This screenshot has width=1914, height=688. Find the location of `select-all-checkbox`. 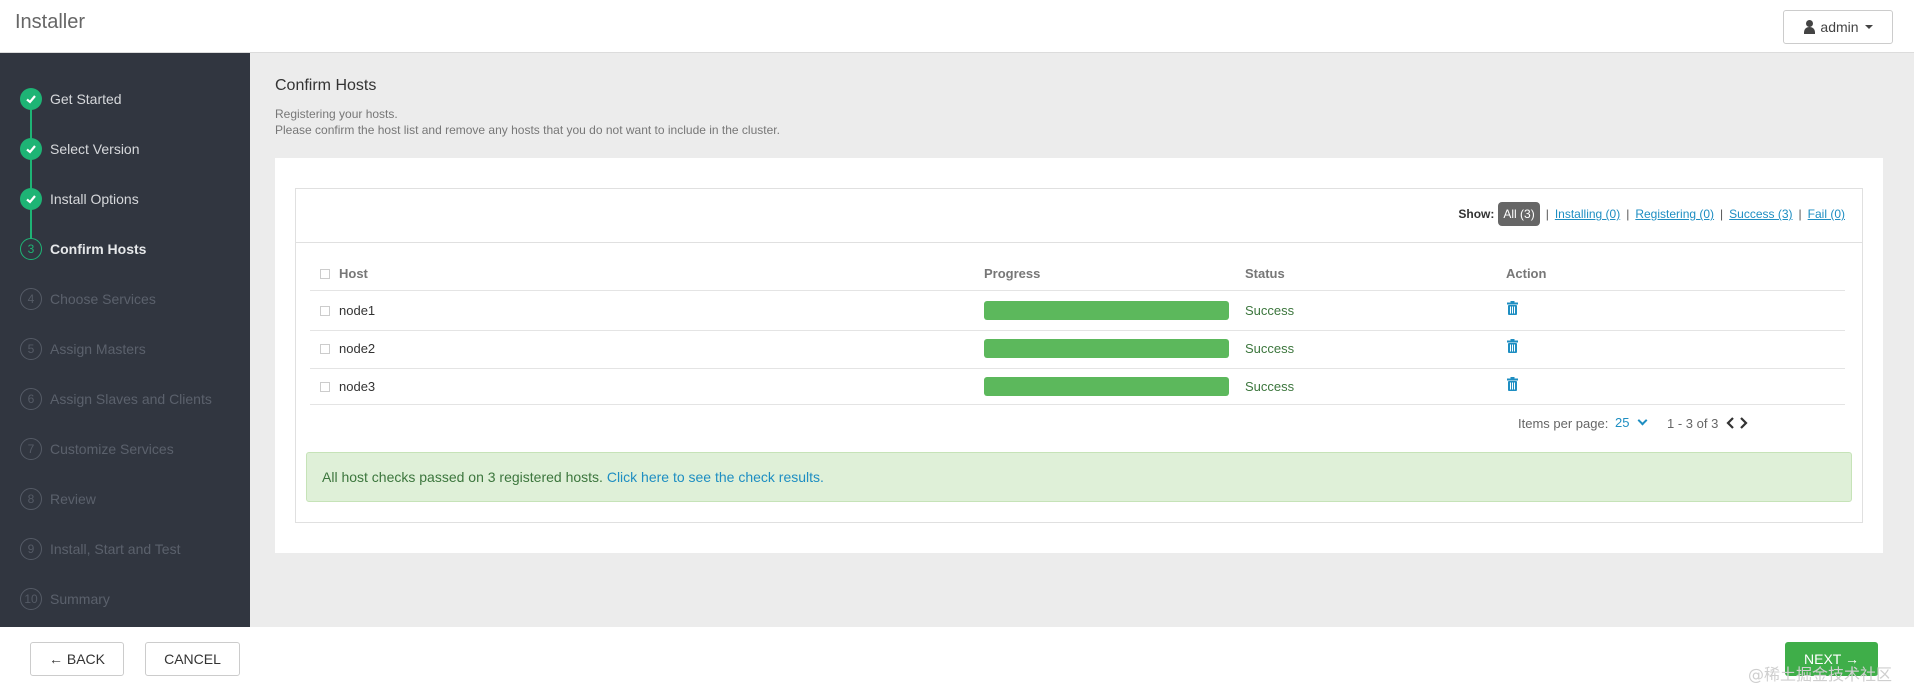

select-all-checkbox is located at coordinates (325, 274).